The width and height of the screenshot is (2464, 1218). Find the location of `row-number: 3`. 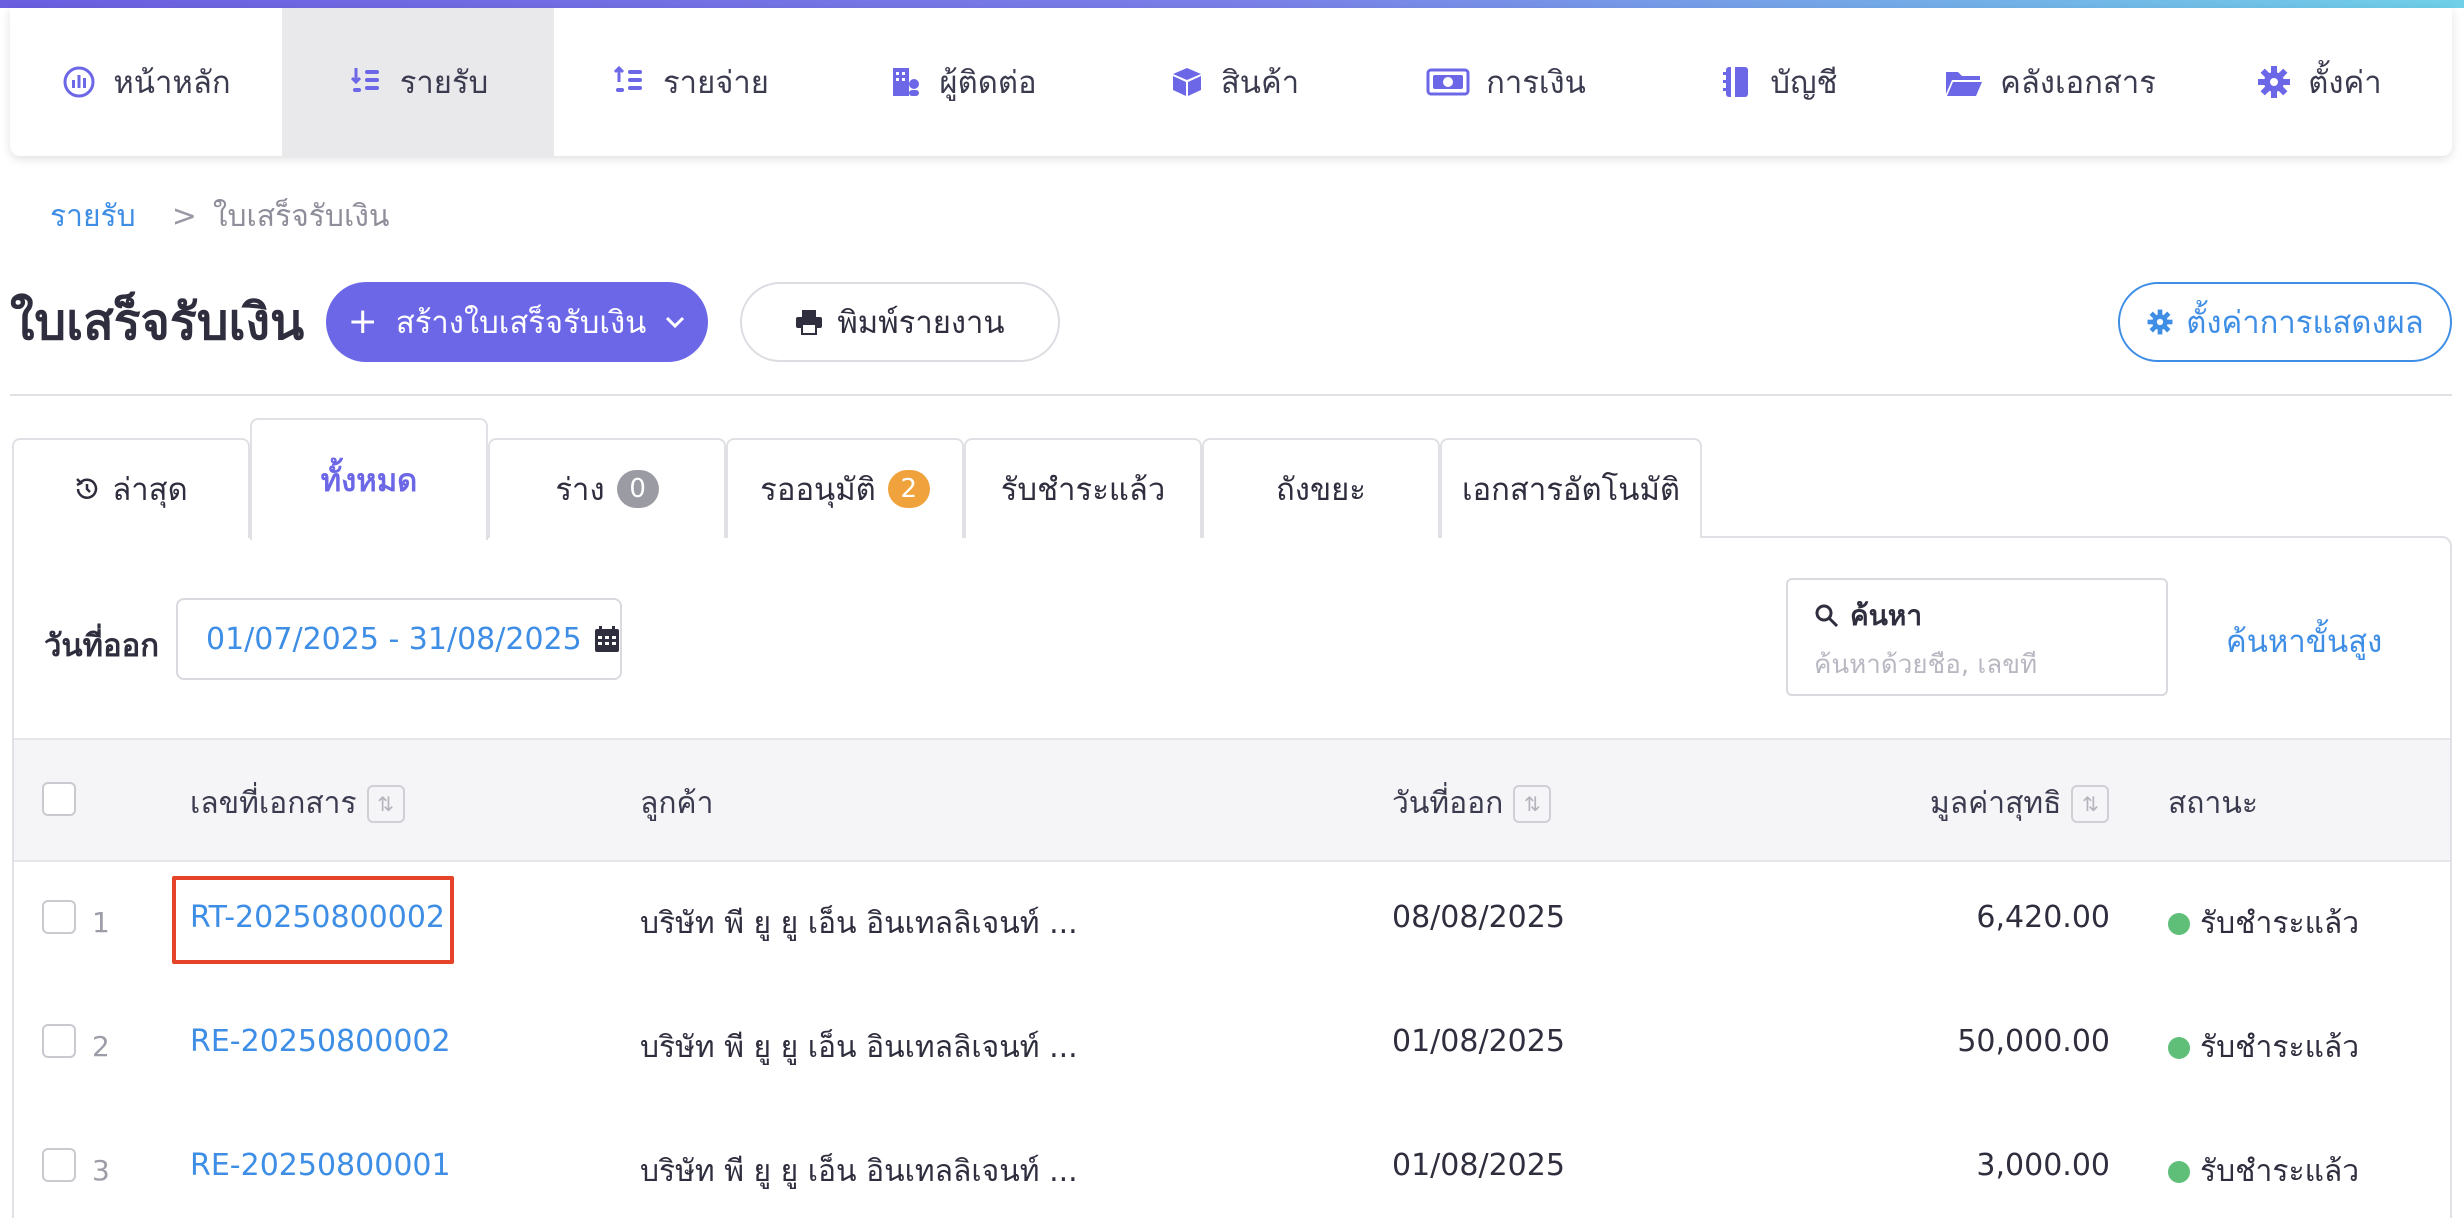

row-number: 3 is located at coordinates (101, 1170).